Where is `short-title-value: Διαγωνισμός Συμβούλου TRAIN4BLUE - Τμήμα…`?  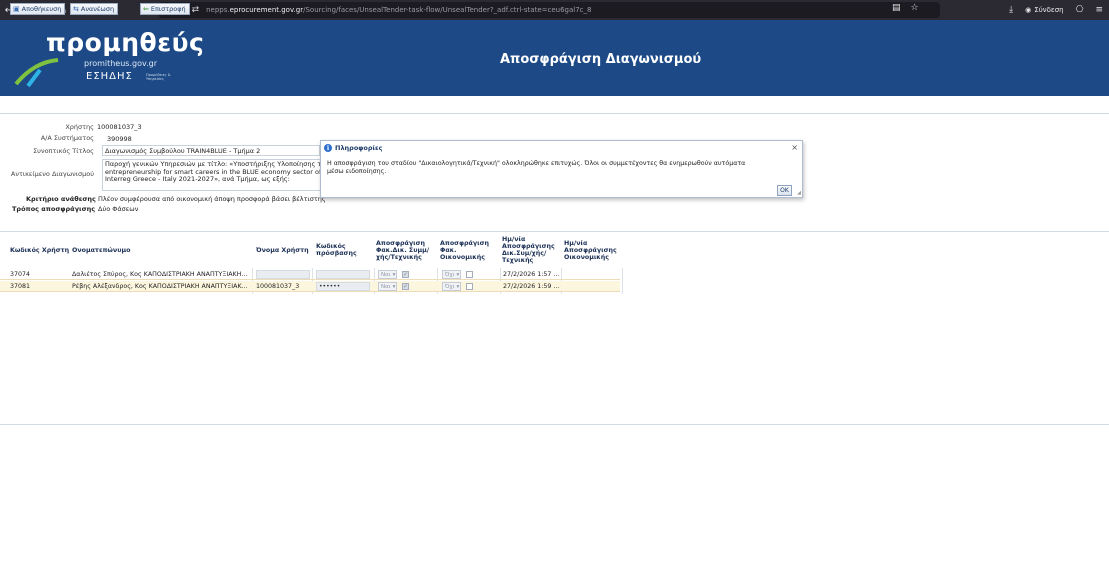 short-title-value: Διαγωνισμός Συμβούλου TRAIN4BLUE - Τμήμα… is located at coordinates (211, 150).